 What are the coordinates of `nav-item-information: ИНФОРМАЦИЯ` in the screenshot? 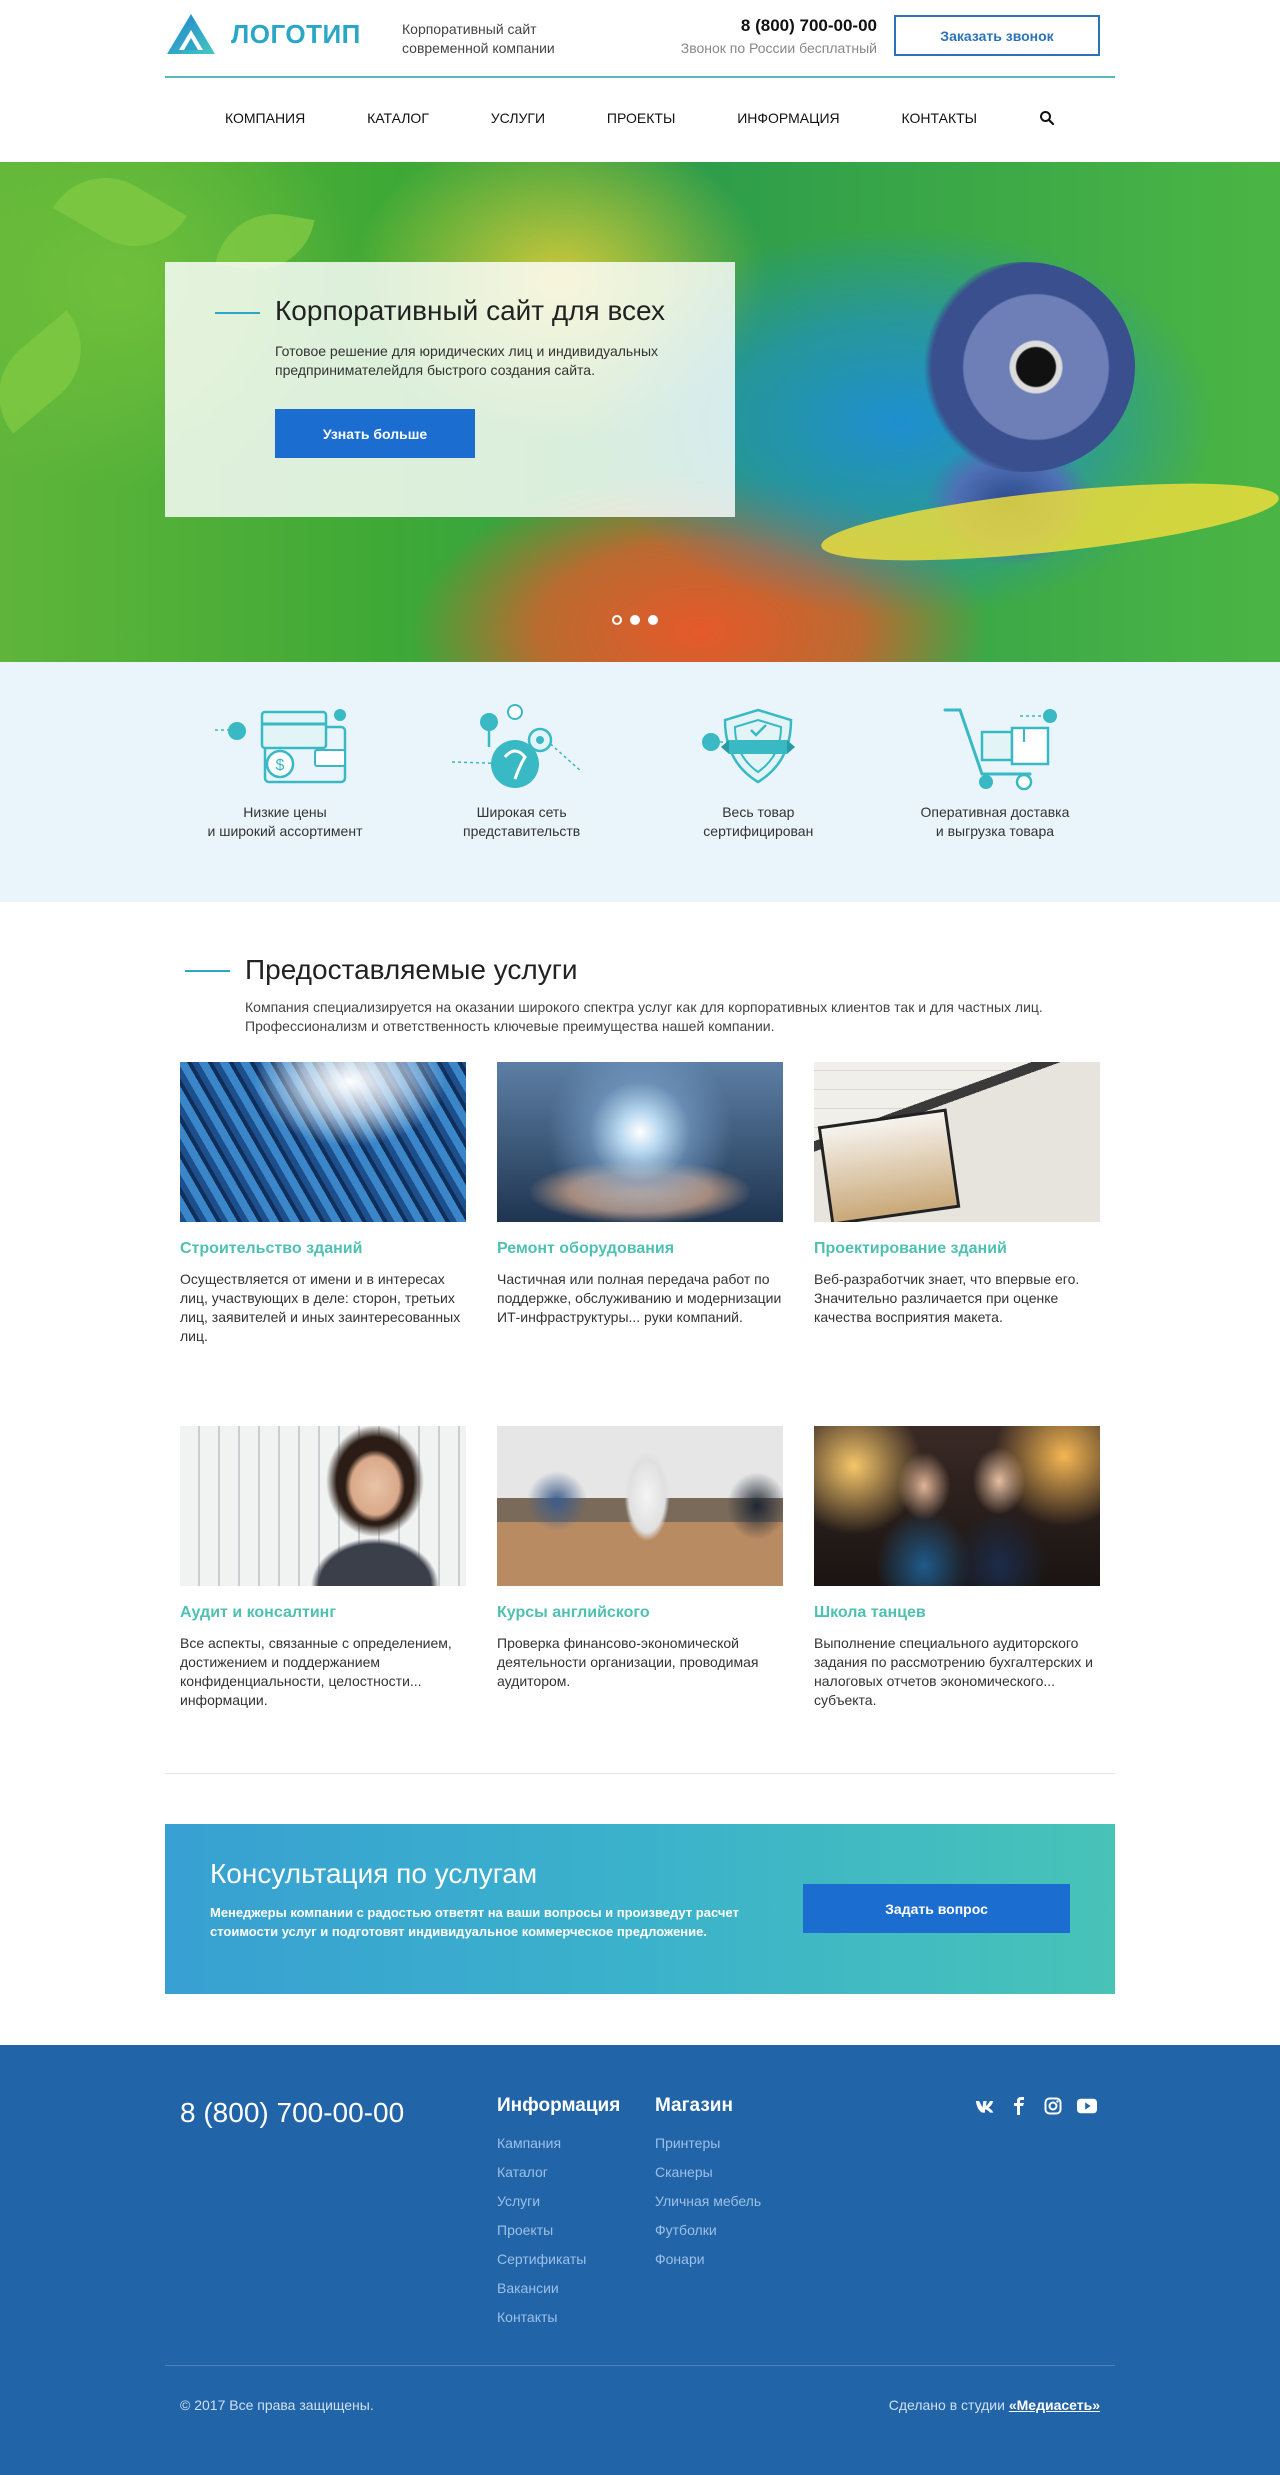 It's located at (788, 118).